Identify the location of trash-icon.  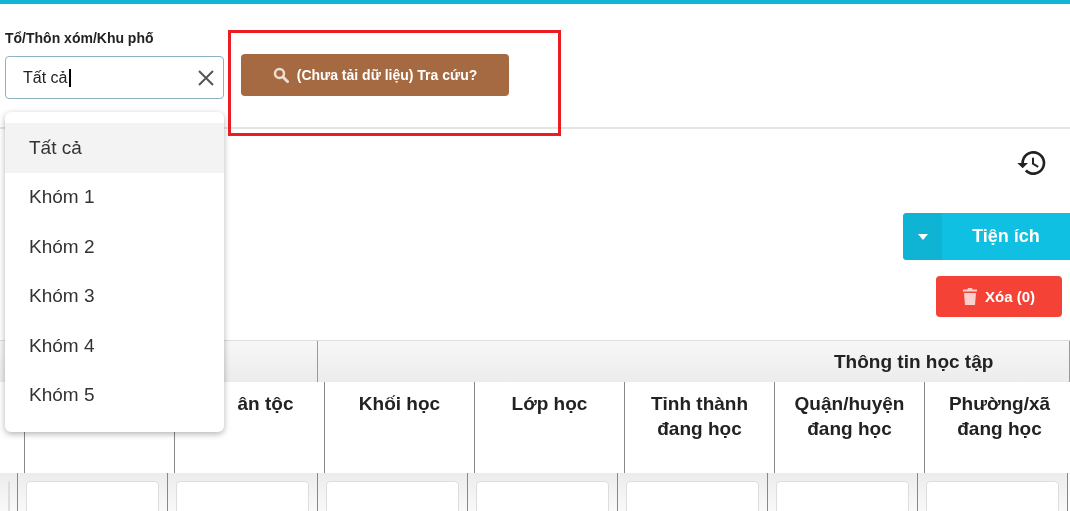
(970, 296).